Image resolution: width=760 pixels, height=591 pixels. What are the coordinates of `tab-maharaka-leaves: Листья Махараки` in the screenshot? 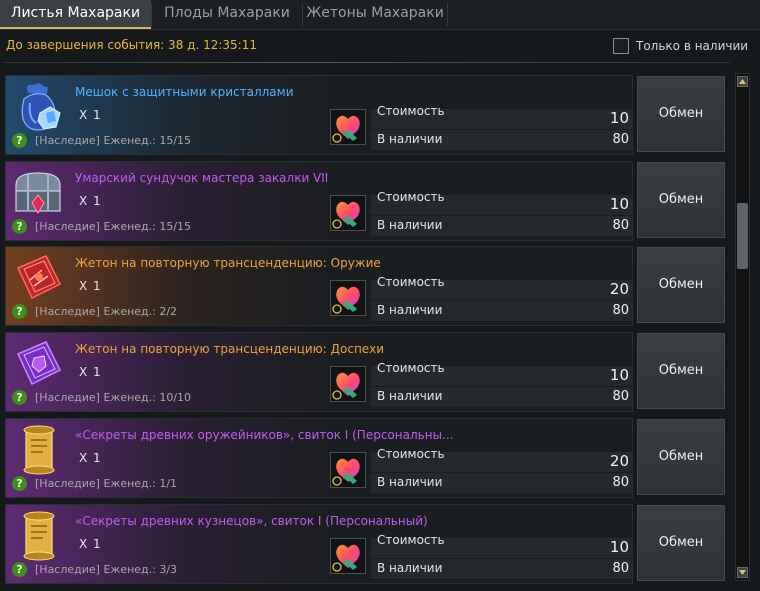 It's located at (75, 14).